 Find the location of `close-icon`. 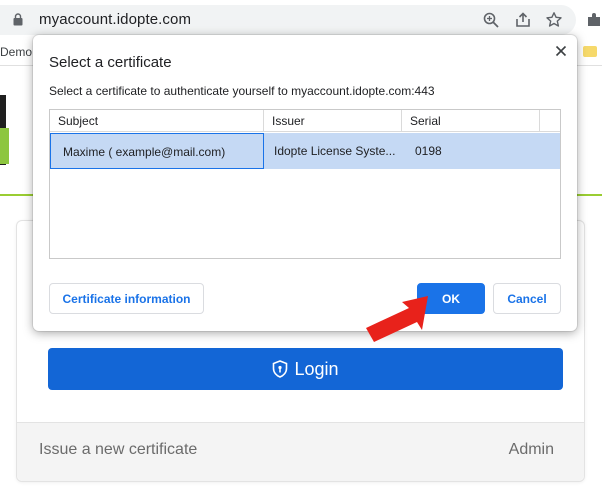

close-icon is located at coordinates (561, 51).